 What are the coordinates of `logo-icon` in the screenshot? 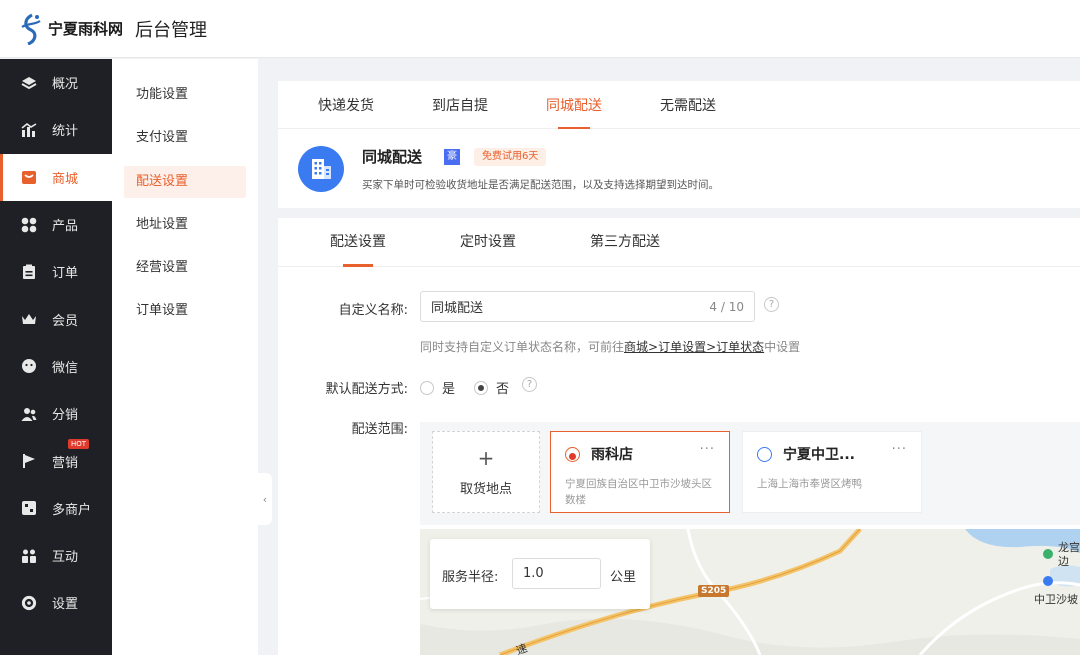 It's located at (31, 29).